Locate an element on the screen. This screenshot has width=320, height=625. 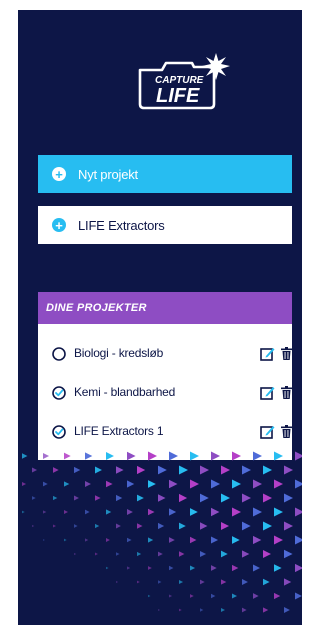
project-name: Kemi - blandbarhed is located at coordinates (125, 392).